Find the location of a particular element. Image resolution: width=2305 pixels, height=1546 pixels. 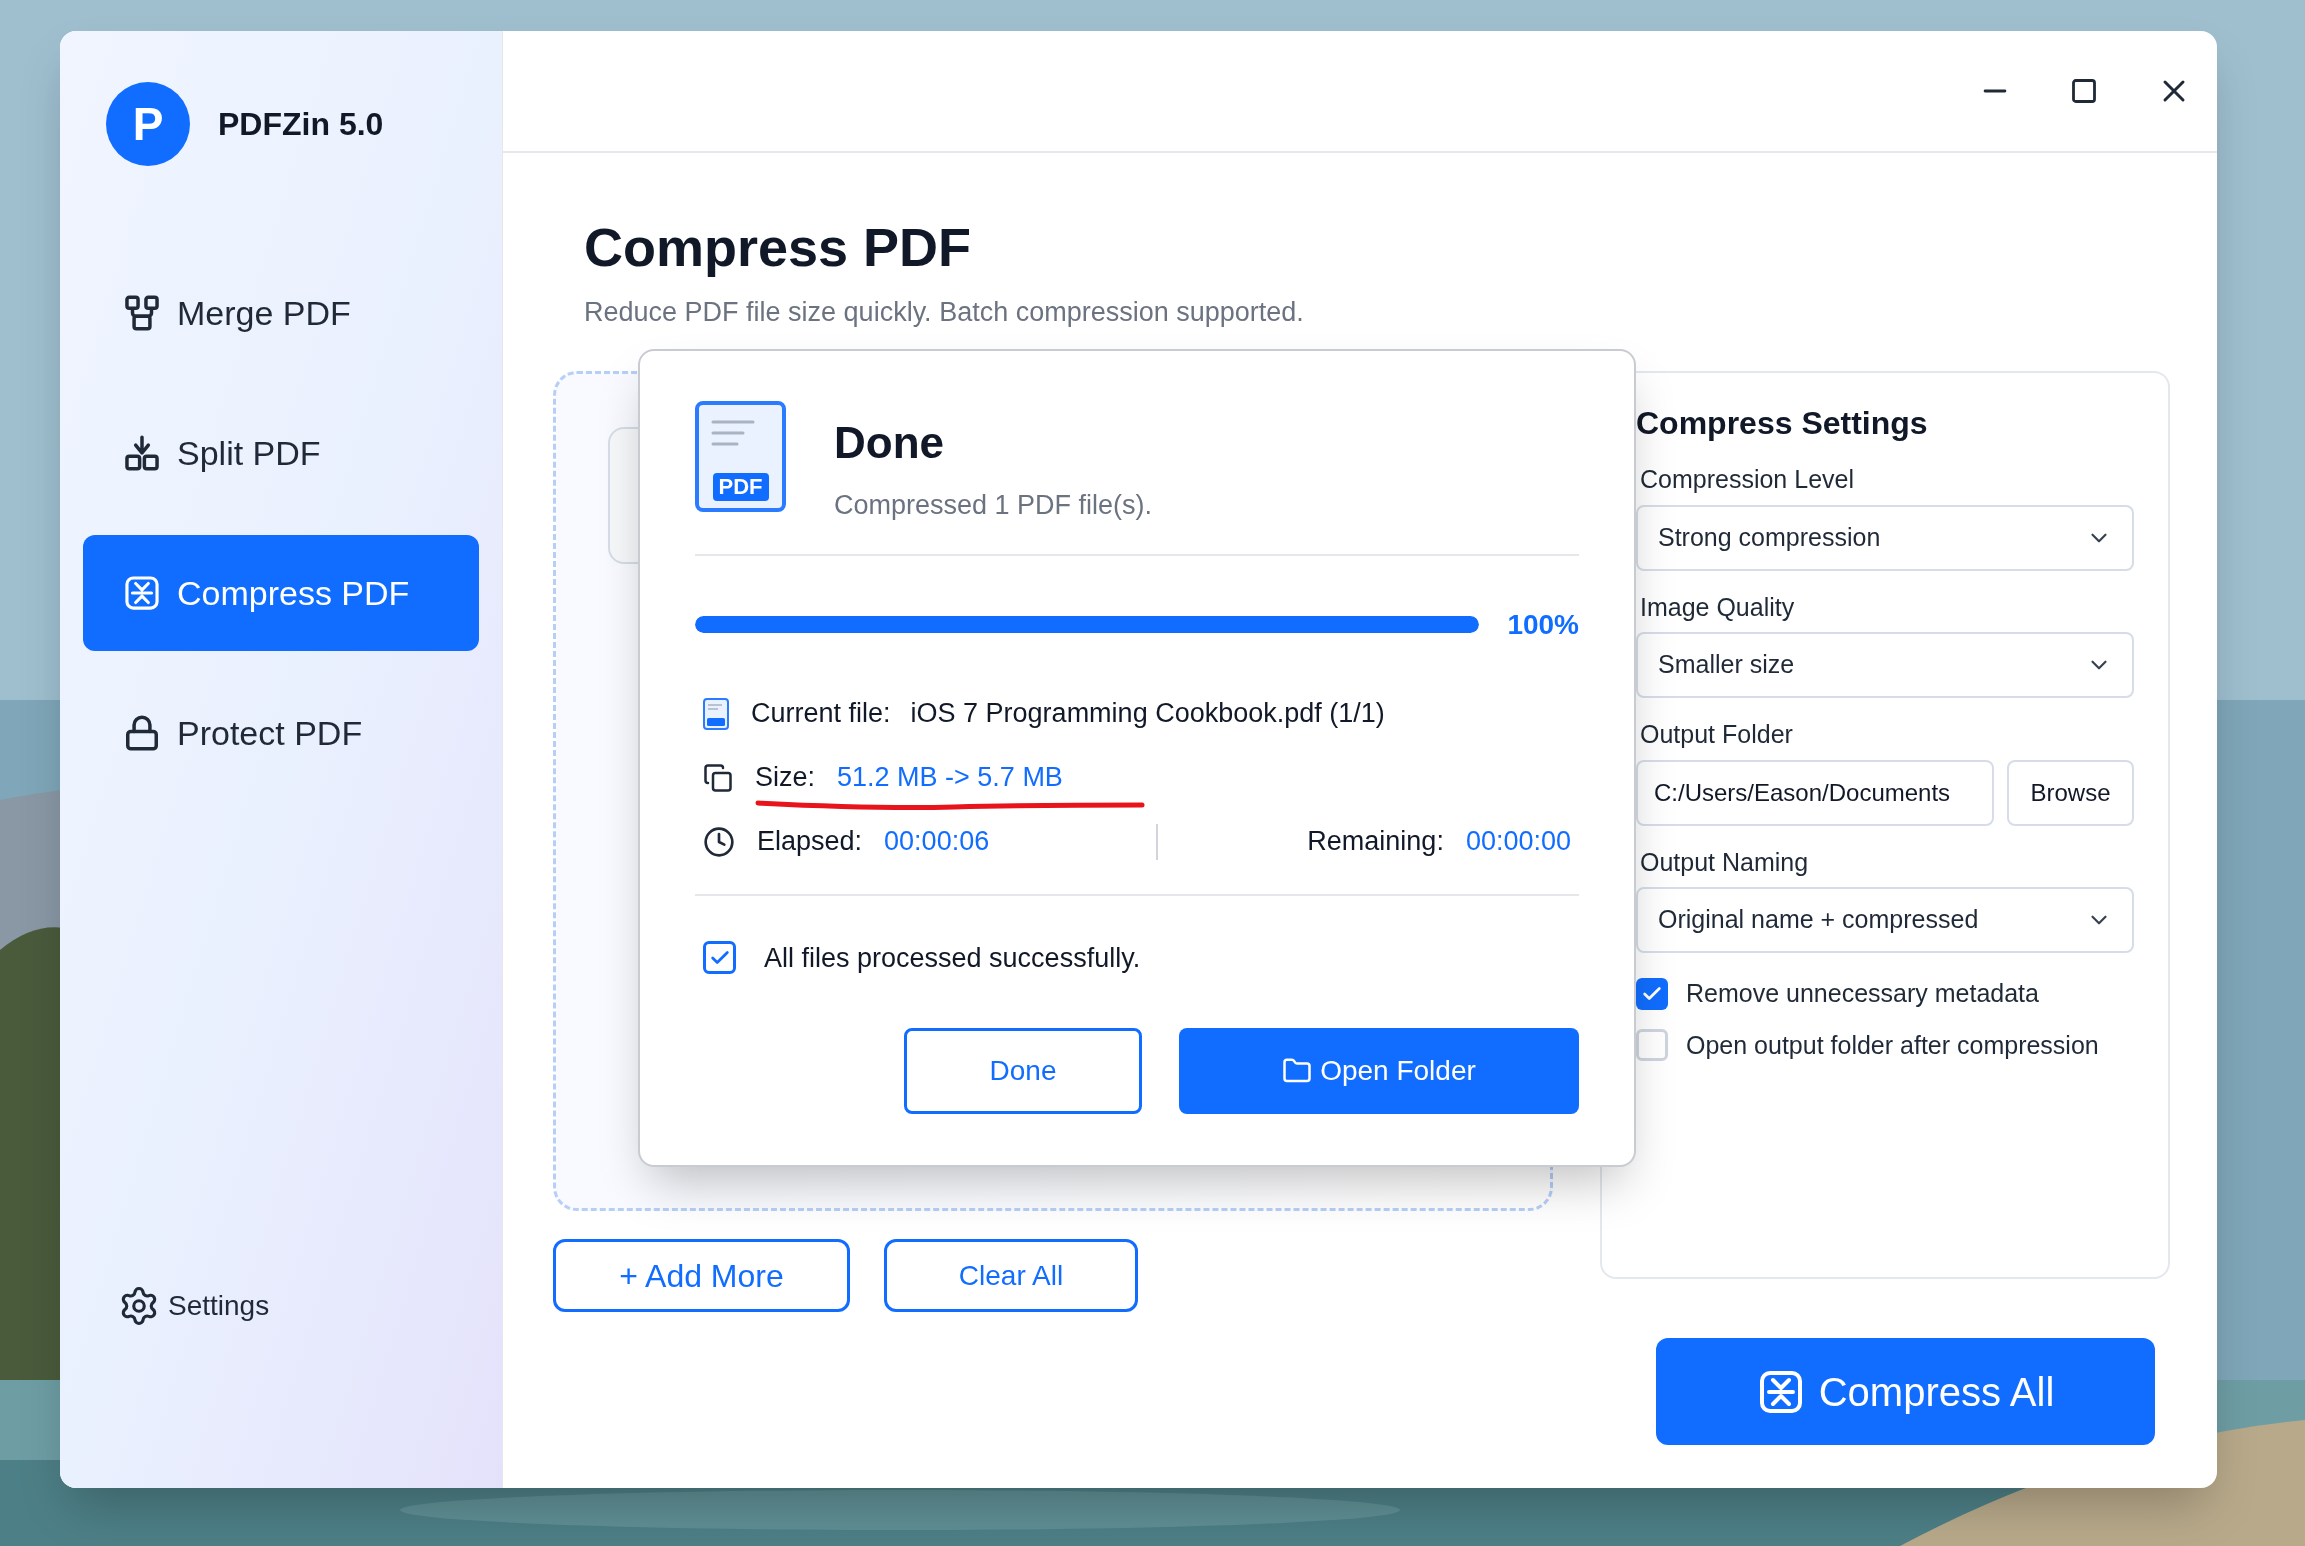

elapsed-label: Elapsed: is located at coordinates (810, 842).